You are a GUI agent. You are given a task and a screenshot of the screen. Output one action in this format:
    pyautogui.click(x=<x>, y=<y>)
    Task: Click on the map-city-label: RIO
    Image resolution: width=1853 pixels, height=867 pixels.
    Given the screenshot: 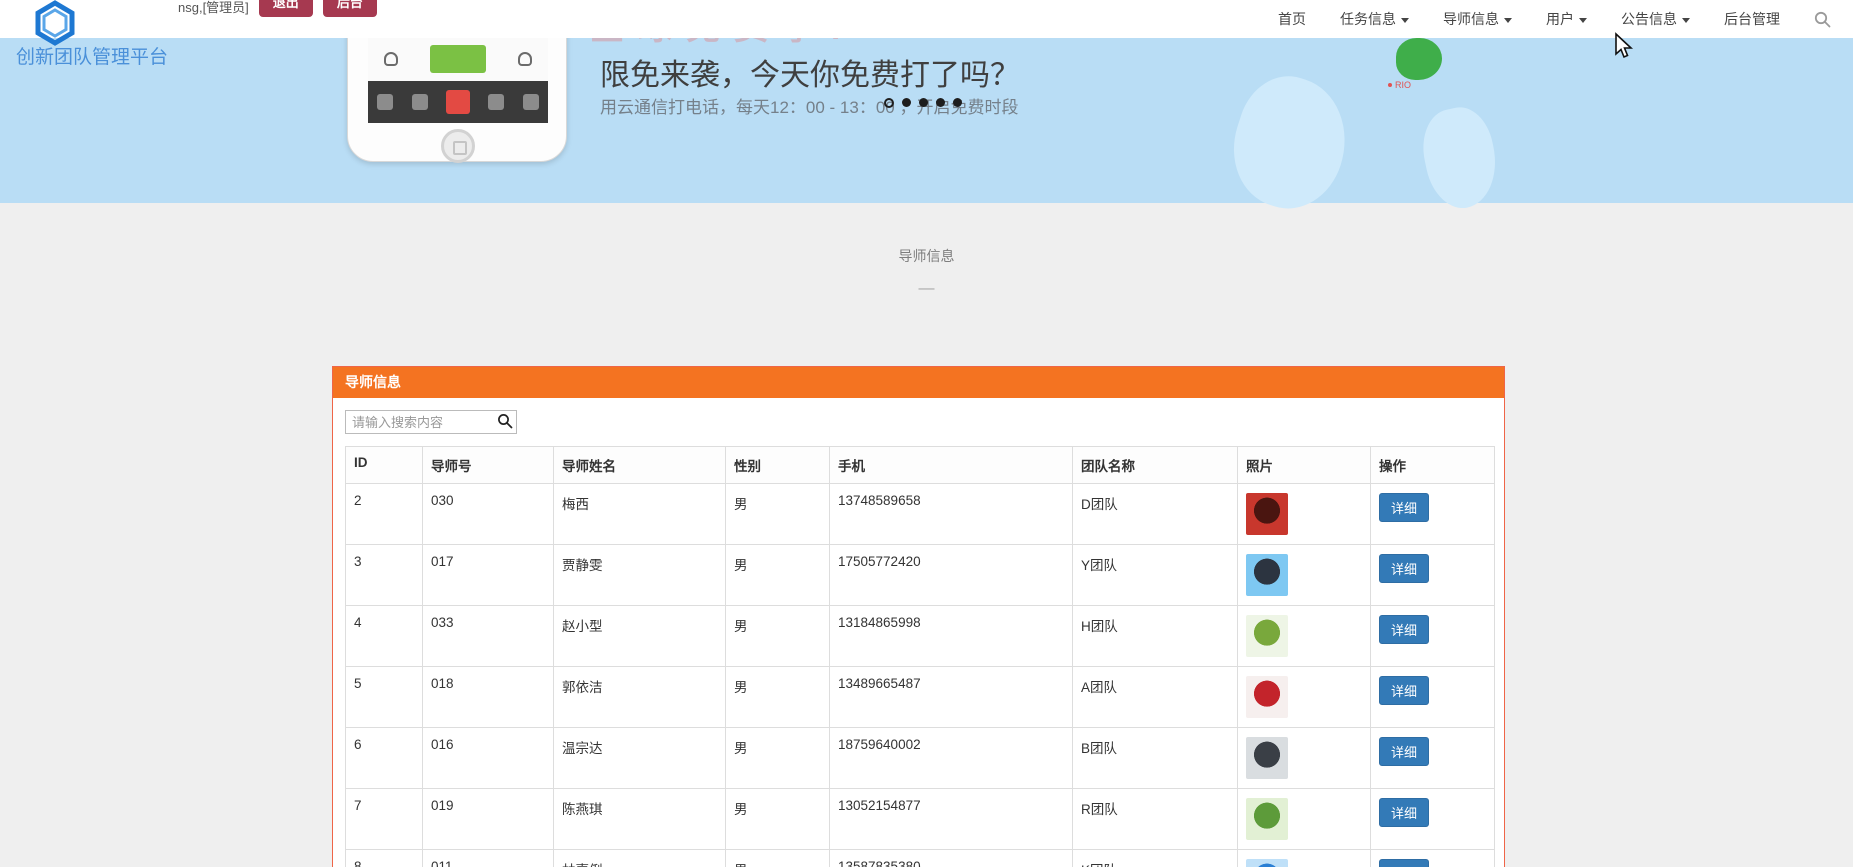 What is the action you would take?
    pyautogui.click(x=1399, y=85)
    